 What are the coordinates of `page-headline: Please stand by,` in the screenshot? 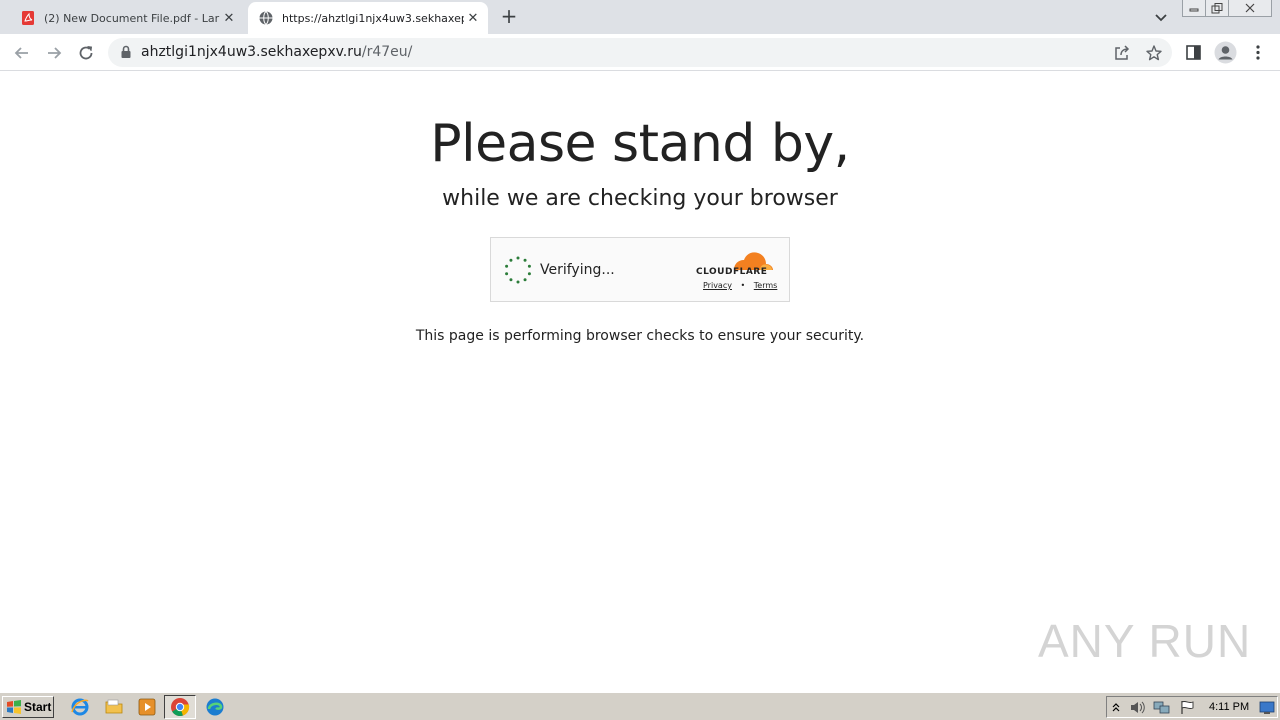 It's located at (640, 144).